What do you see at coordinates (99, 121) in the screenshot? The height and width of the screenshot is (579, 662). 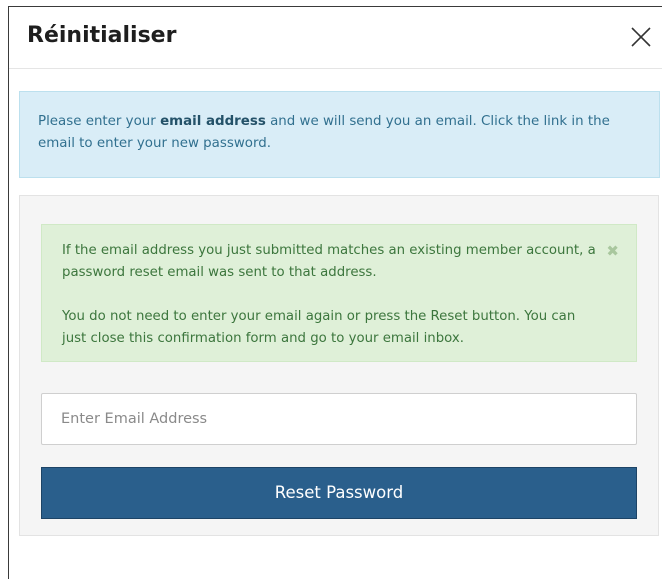 I see `info-text-before: Please enter your` at bounding box center [99, 121].